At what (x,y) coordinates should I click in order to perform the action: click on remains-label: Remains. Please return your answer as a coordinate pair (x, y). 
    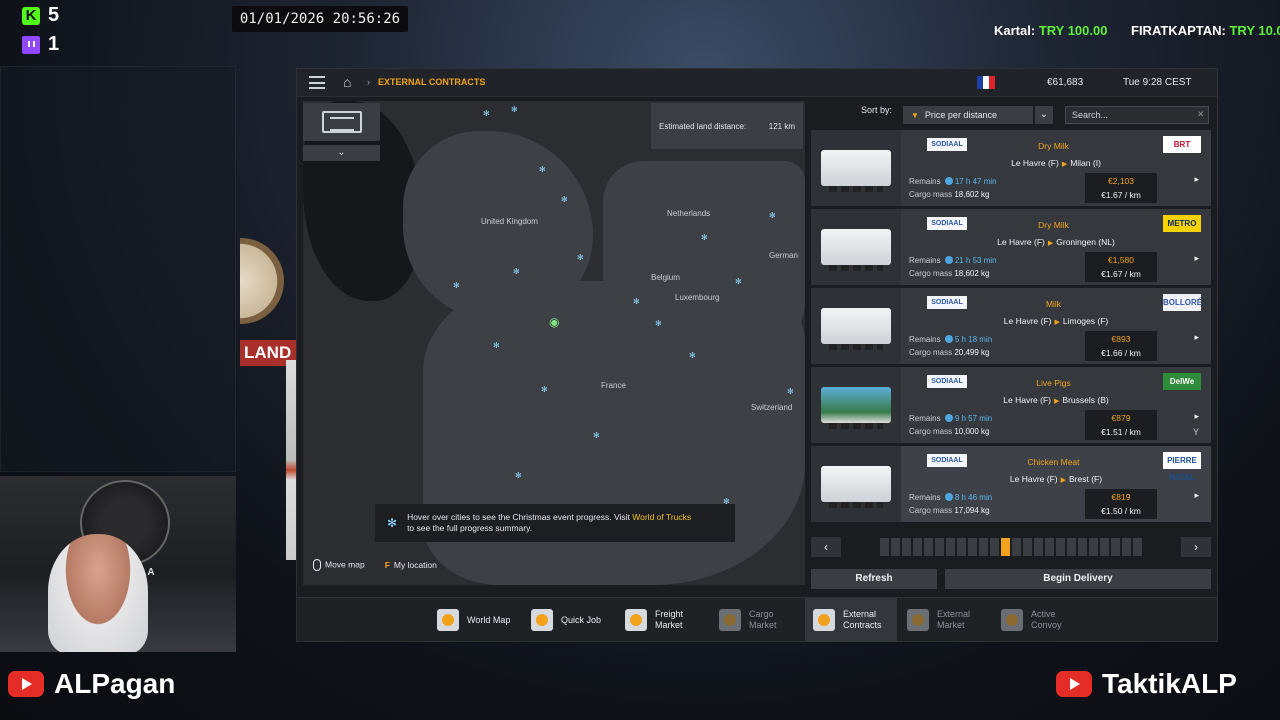
    Looking at the image, I should click on (925, 339).